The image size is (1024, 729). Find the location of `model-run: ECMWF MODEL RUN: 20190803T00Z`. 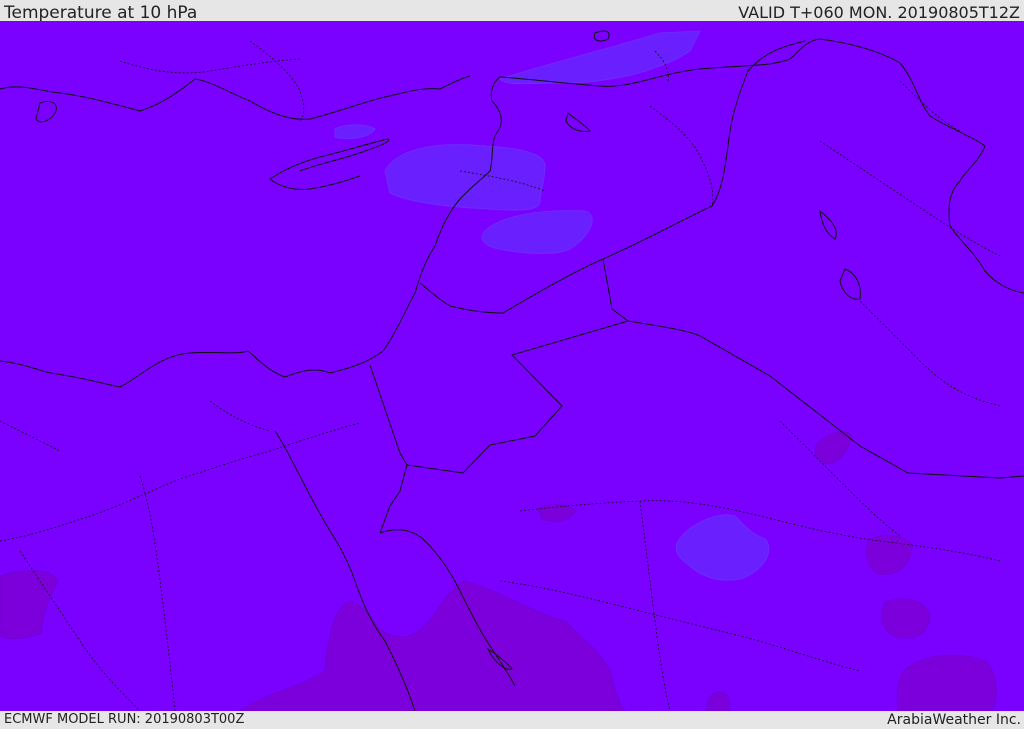

model-run: ECMWF MODEL RUN: 20190803T00Z is located at coordinates (124, 719).